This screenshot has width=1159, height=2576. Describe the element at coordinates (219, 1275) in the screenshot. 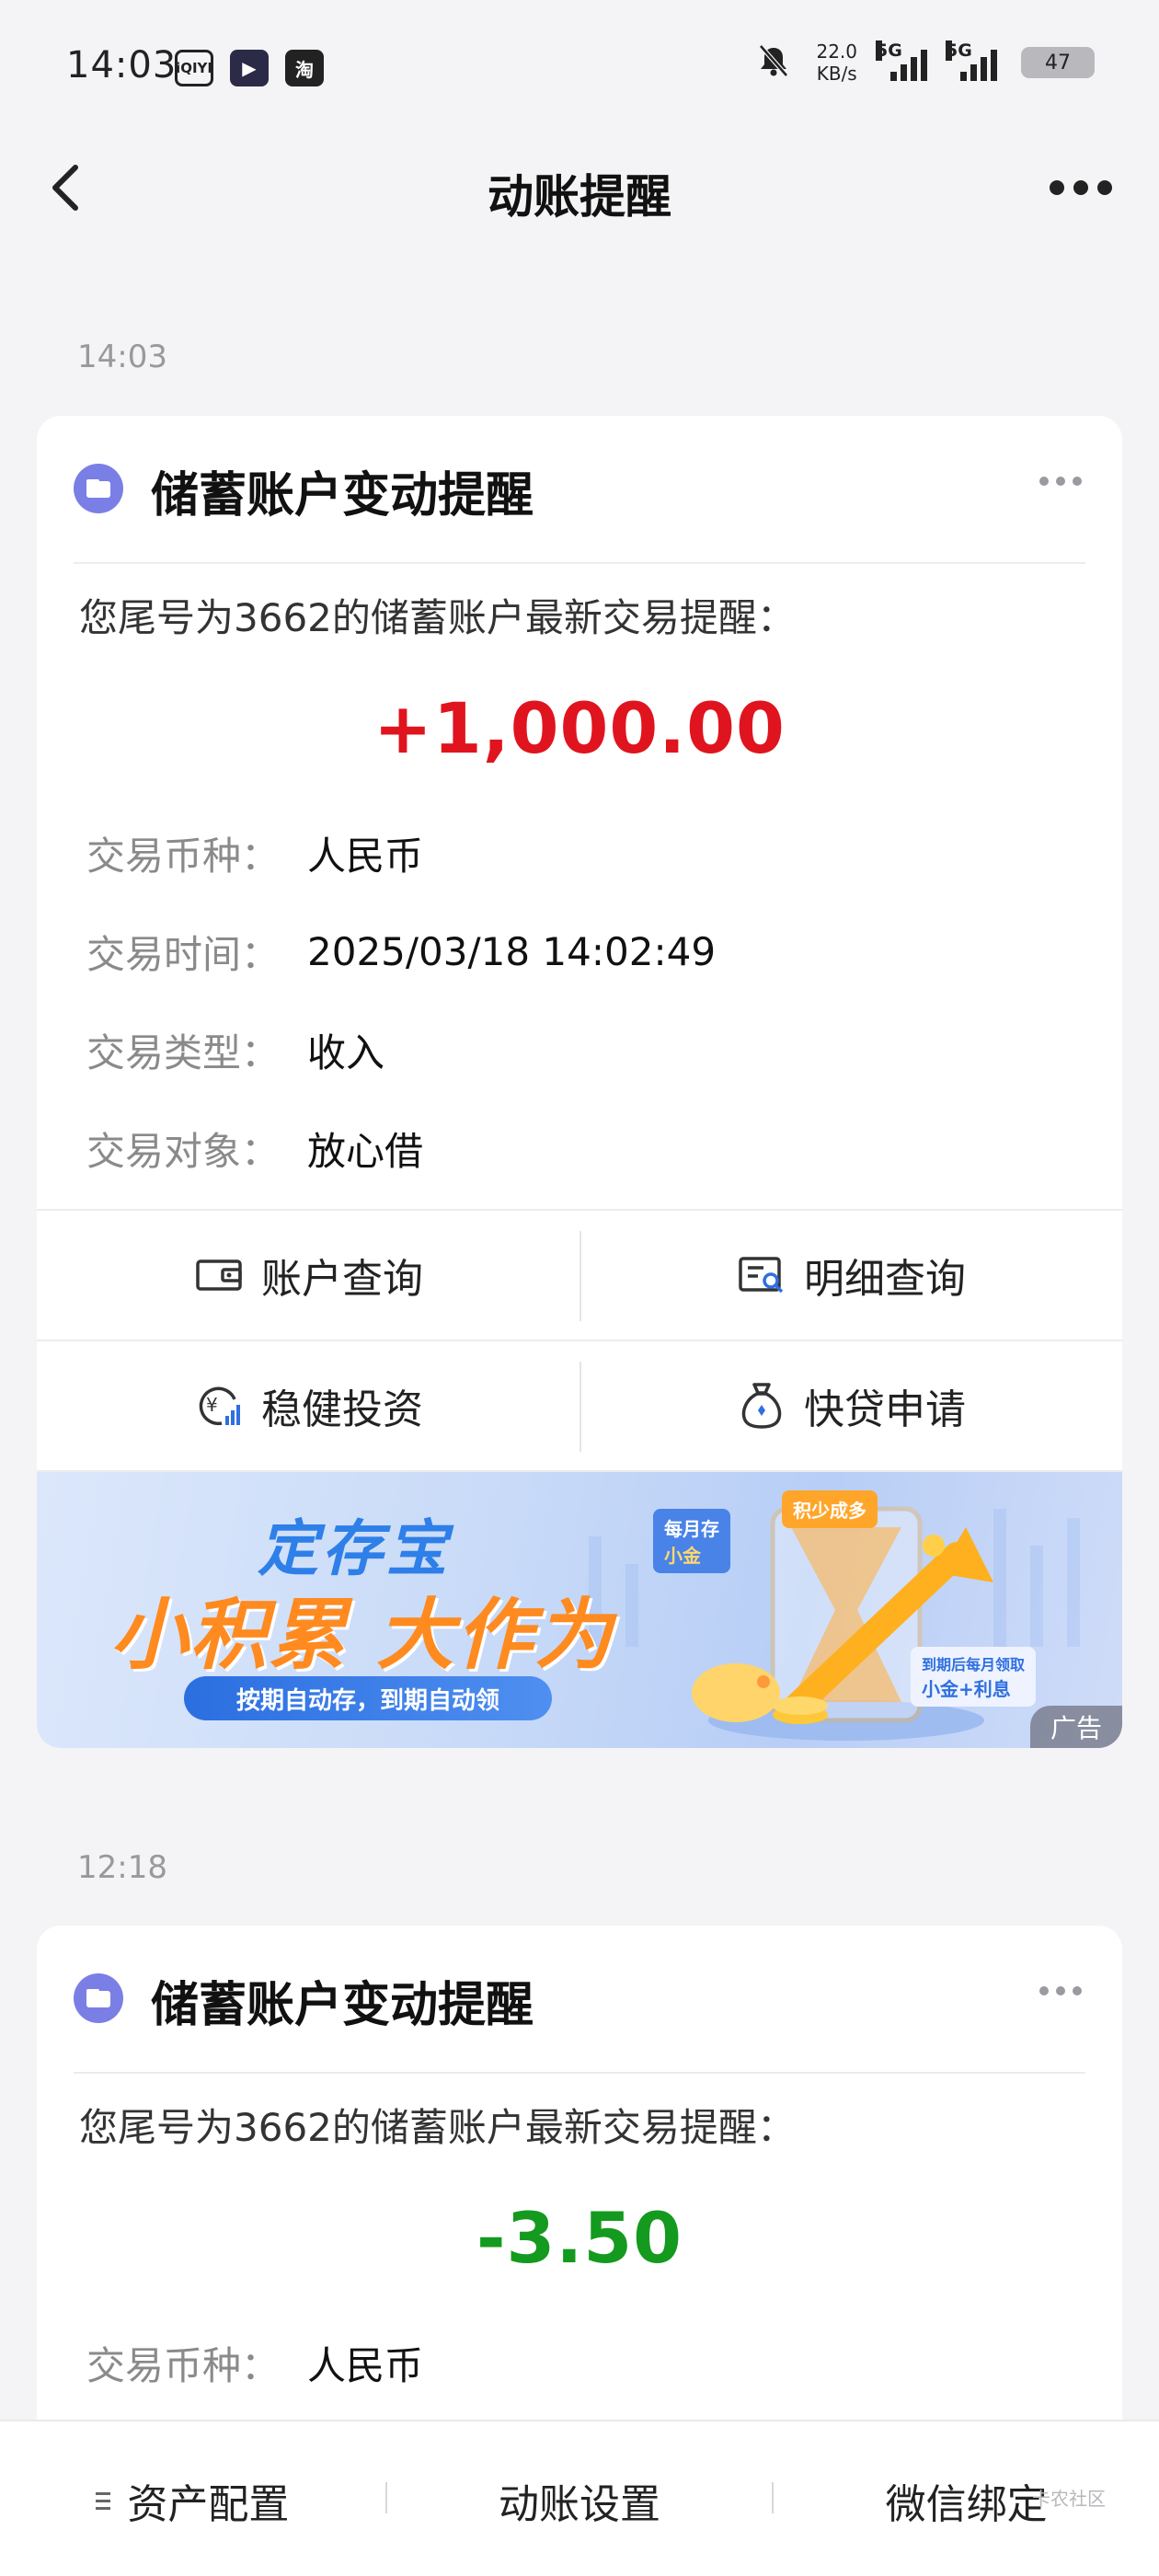

I see `wallet-outline-icon` at that location.